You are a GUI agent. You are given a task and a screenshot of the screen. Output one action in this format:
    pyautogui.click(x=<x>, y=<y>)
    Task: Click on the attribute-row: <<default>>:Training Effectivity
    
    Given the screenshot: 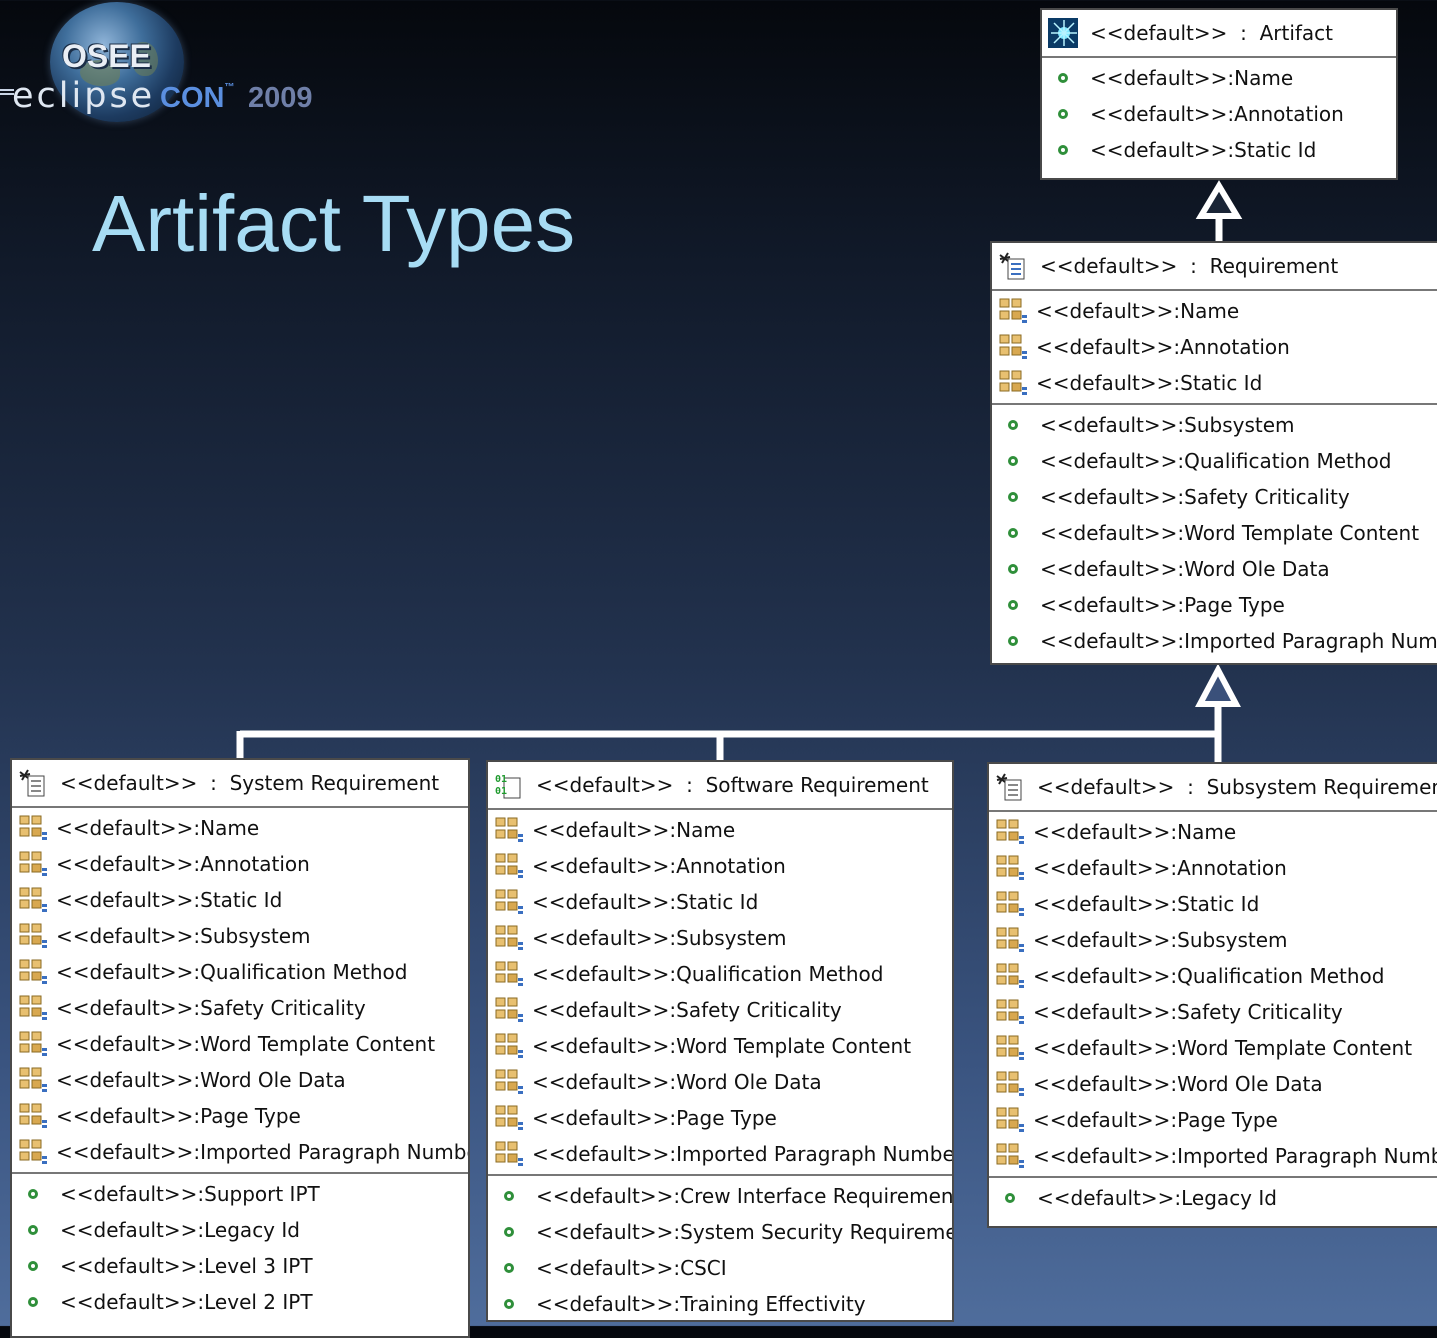 What is the action you would take?
    pyautogui.click(x=720, y=1303)
    